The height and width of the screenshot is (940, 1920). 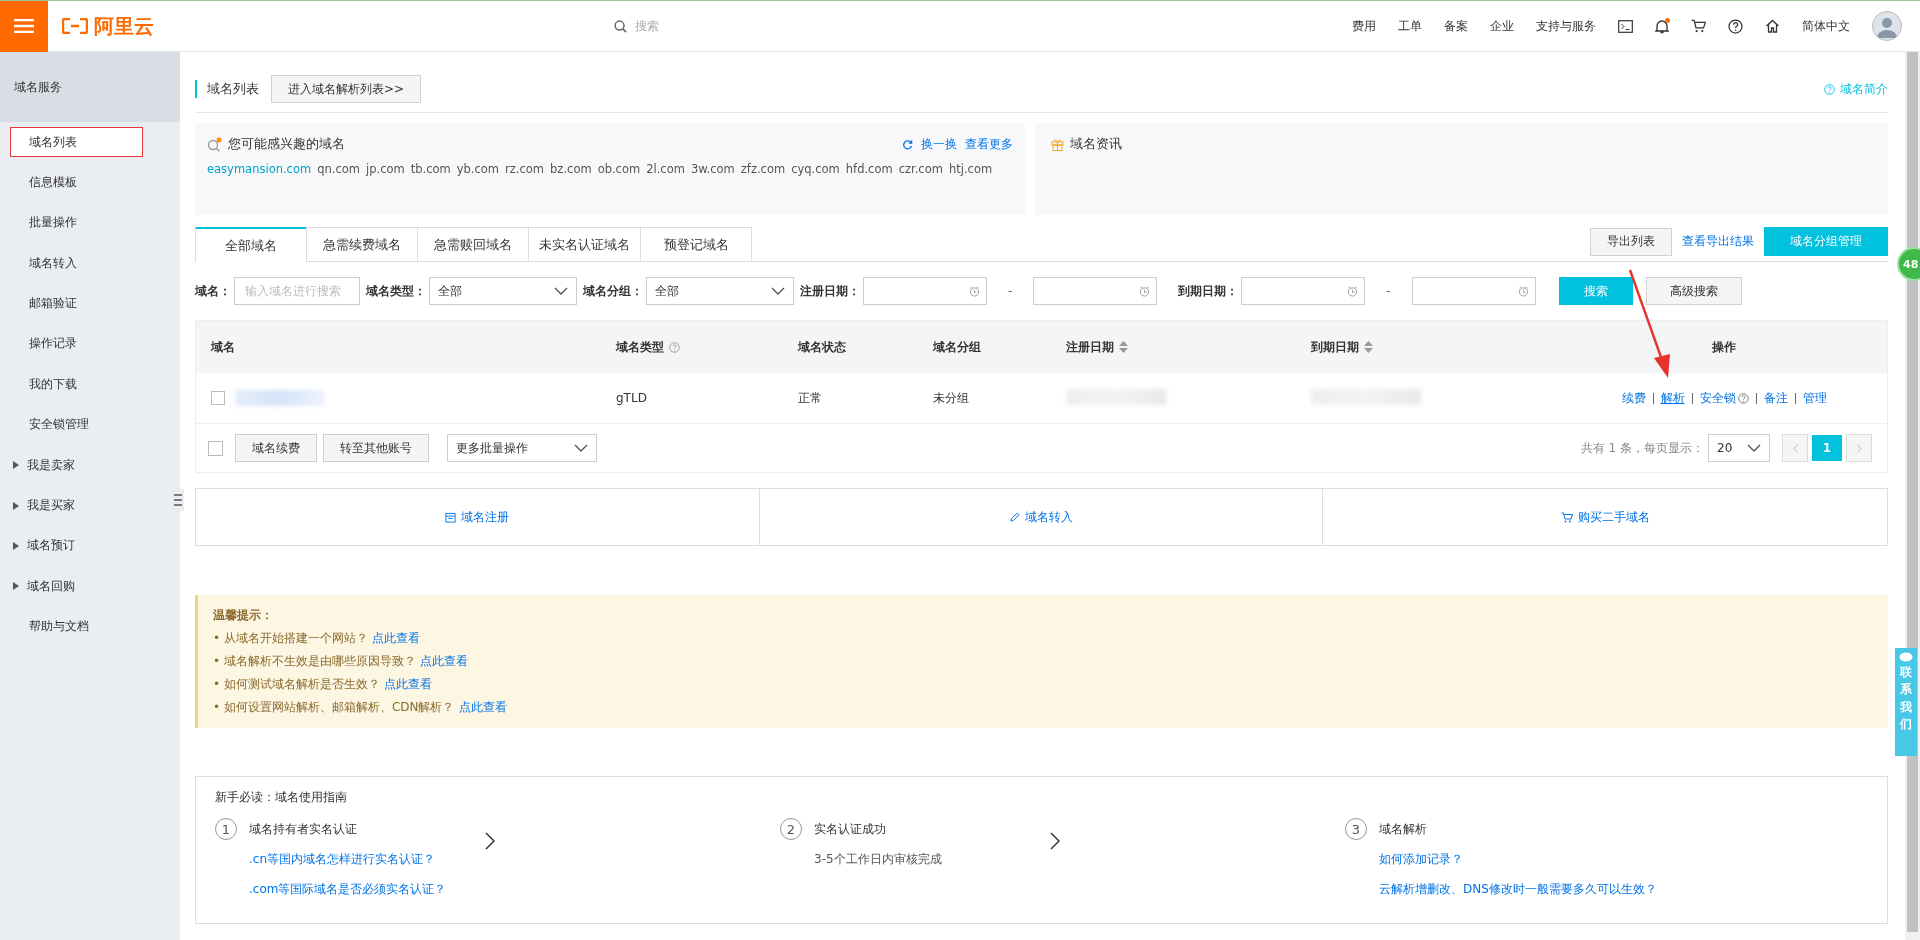 I want to click on domain-suggestion: hfd.com, so click(x=869, y=169).